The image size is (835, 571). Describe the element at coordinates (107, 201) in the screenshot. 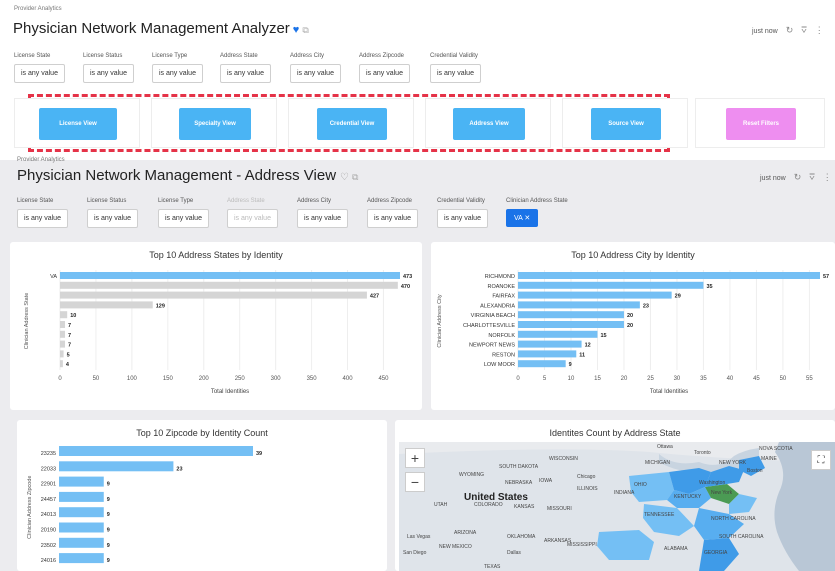

I see `filter-label: License Status` at that location.